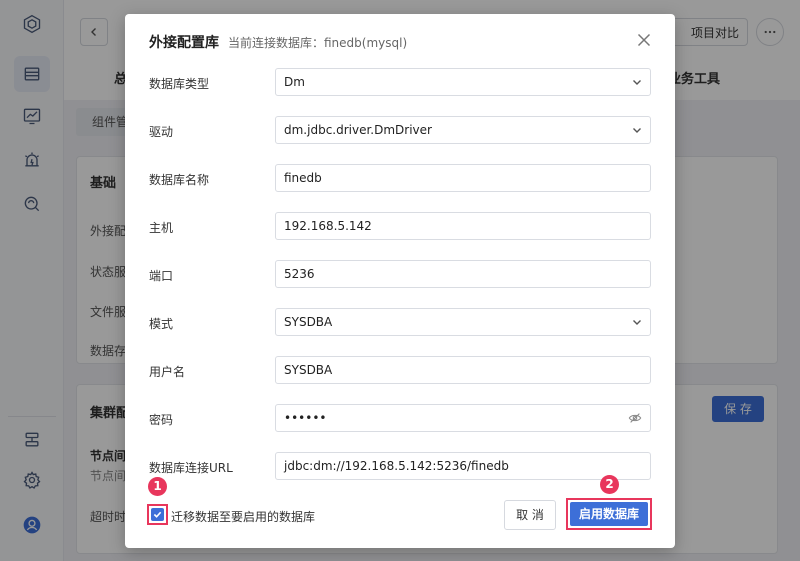 The width and height of the screenshot is (800, 561). What do you see at coordinates (328, 226) in the screenshot?
I see `host-value: 192.168.5.142` at bounding box center [328, 226].